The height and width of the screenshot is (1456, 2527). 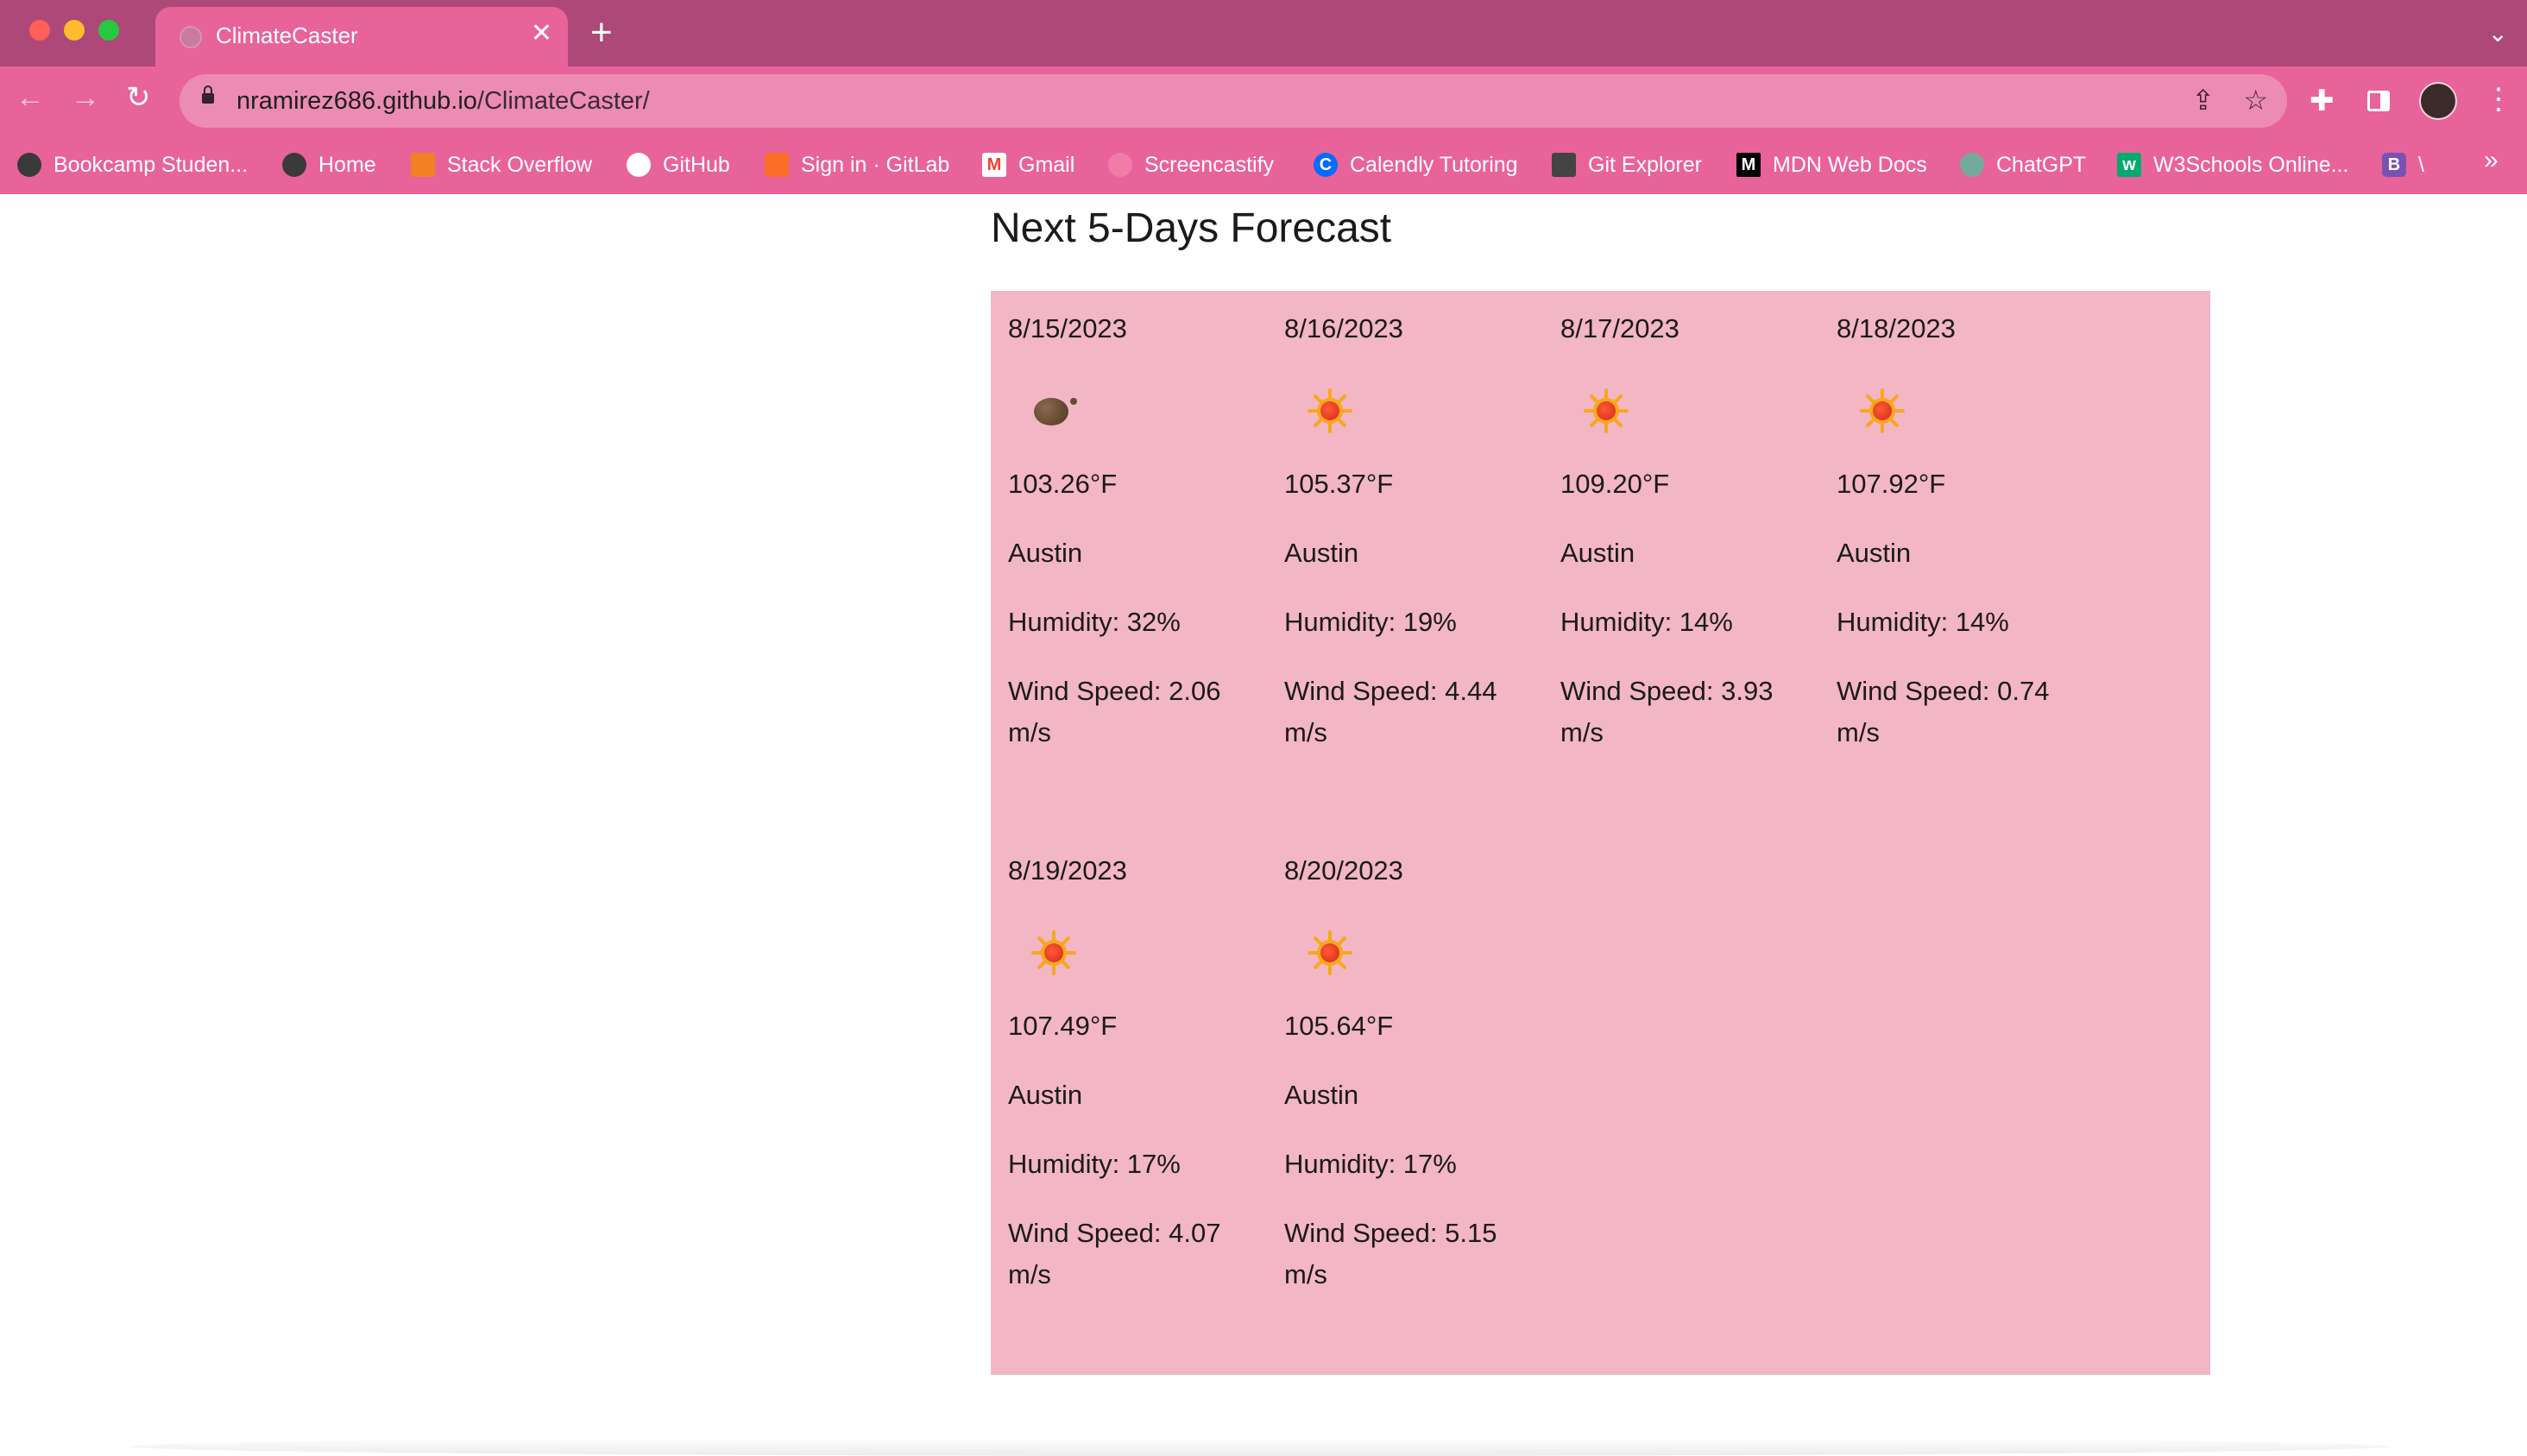 What do you see at coordinates (1645, 165) in the screenshot?
I see `bookmark-label: Git Explorer` at bounding box center [1645, 165].